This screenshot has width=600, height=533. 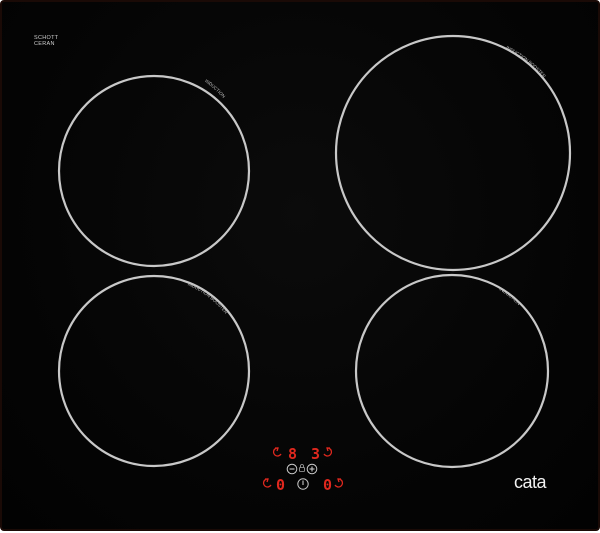 I want to click on cata-logo: cata, so click(x=531, y=482).